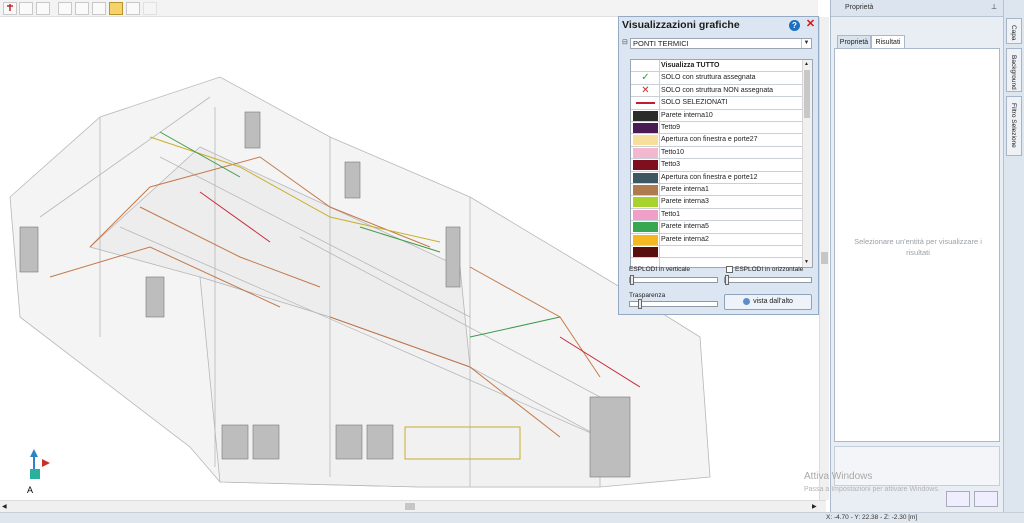  I want to click on list-item: Parete interna10, so click(717, 116).